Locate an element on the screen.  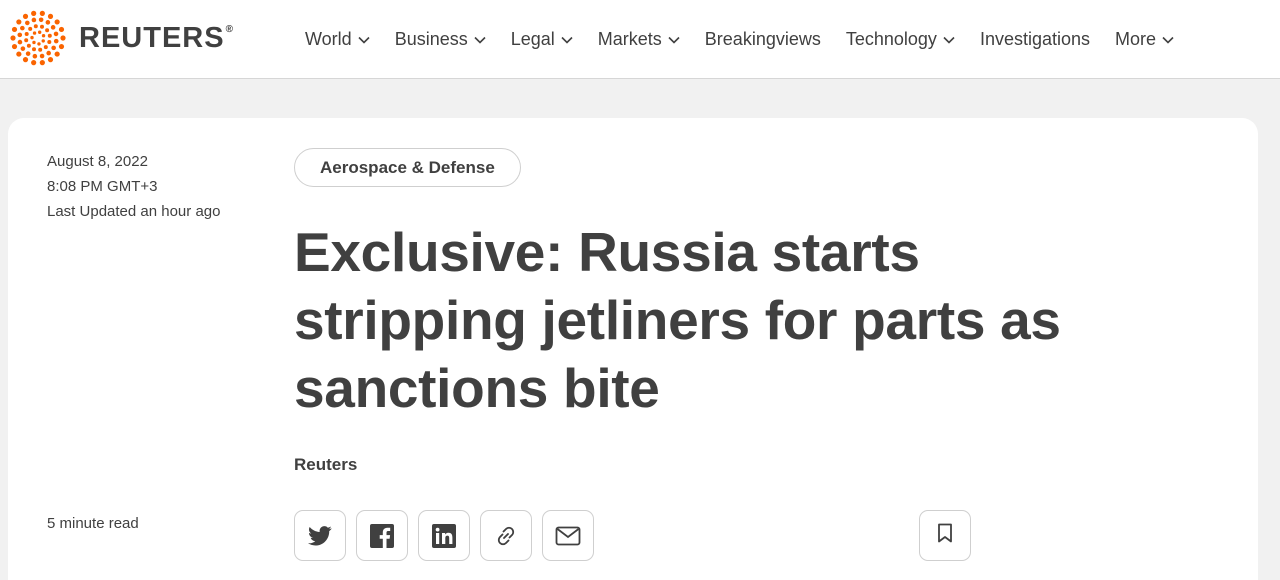
copy-link-button is located at coordinates (506, 535).